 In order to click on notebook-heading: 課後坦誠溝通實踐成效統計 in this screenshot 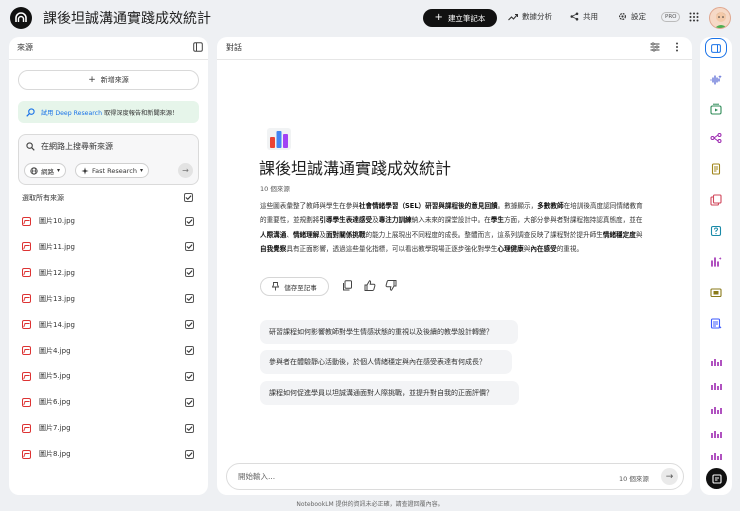, I will do `click(355, 168)`.